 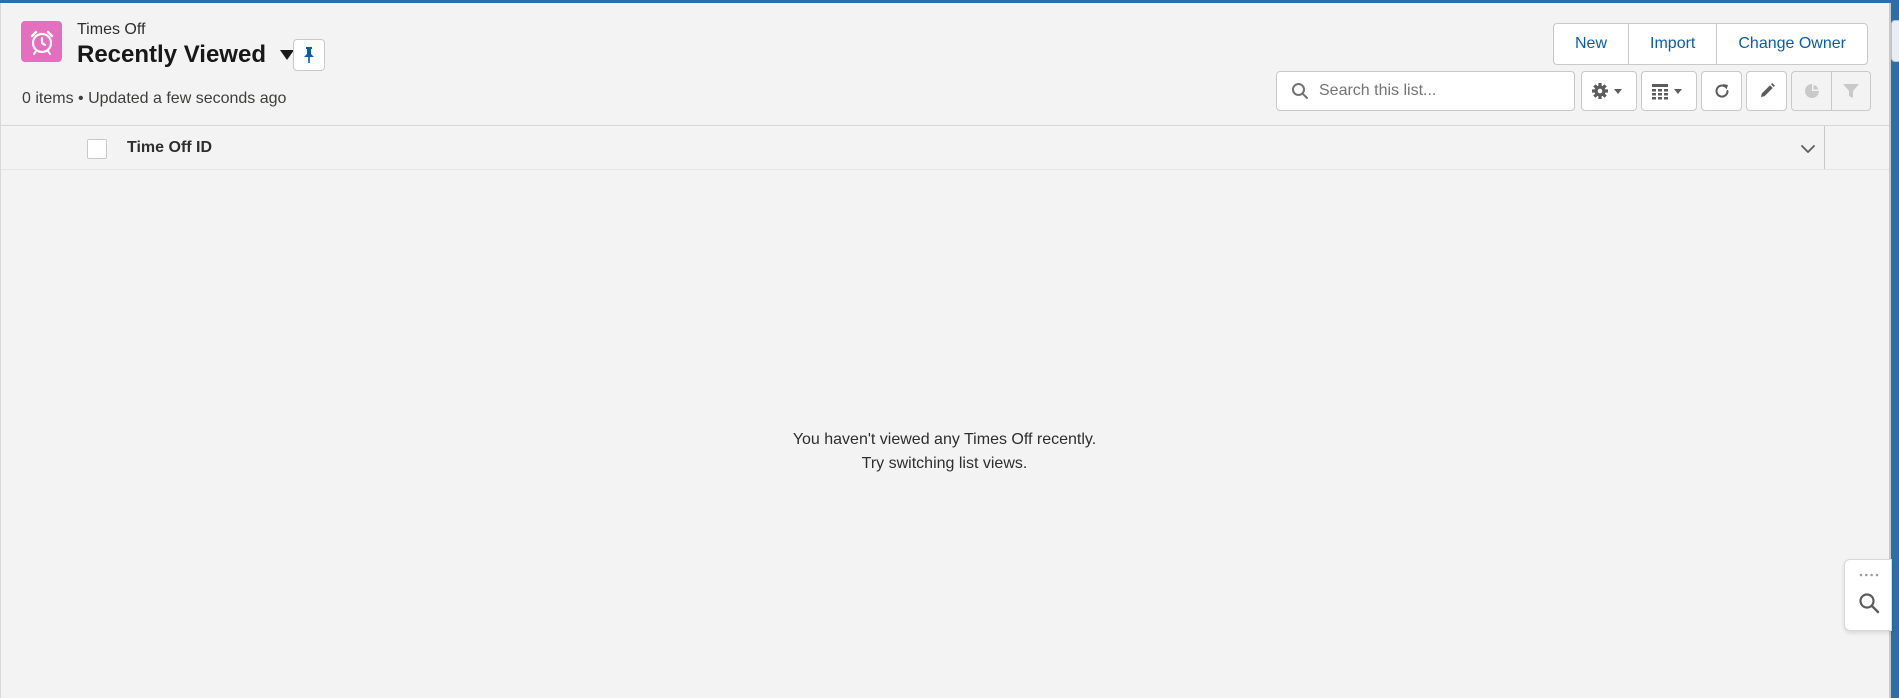 I want to click on filter-button, so click(x=1851, y=91).